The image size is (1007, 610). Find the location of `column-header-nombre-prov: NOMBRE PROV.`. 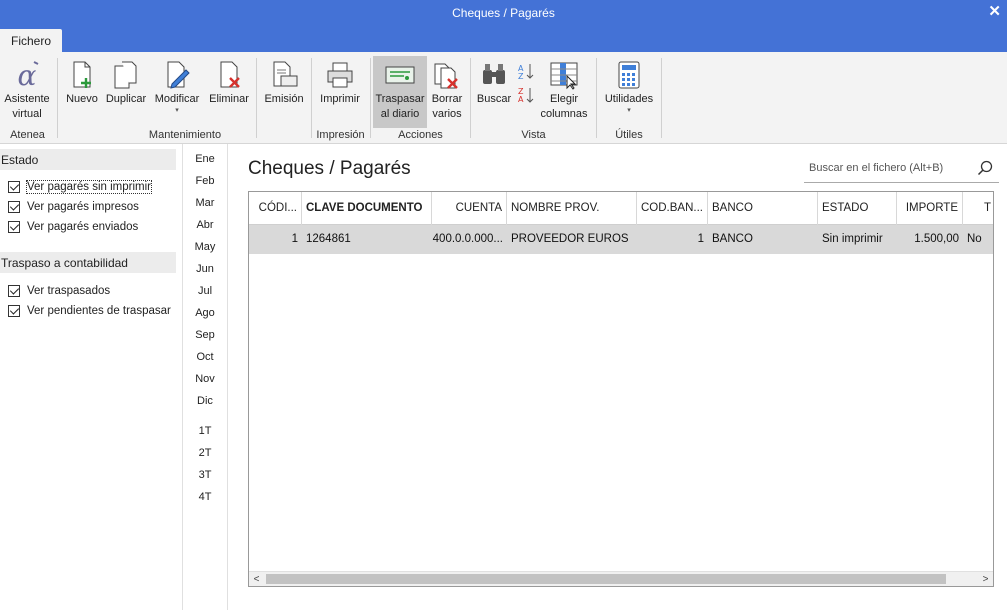

column-header-nombre-prov: NOMBRE PROV. is located at coordinates (572, 208).